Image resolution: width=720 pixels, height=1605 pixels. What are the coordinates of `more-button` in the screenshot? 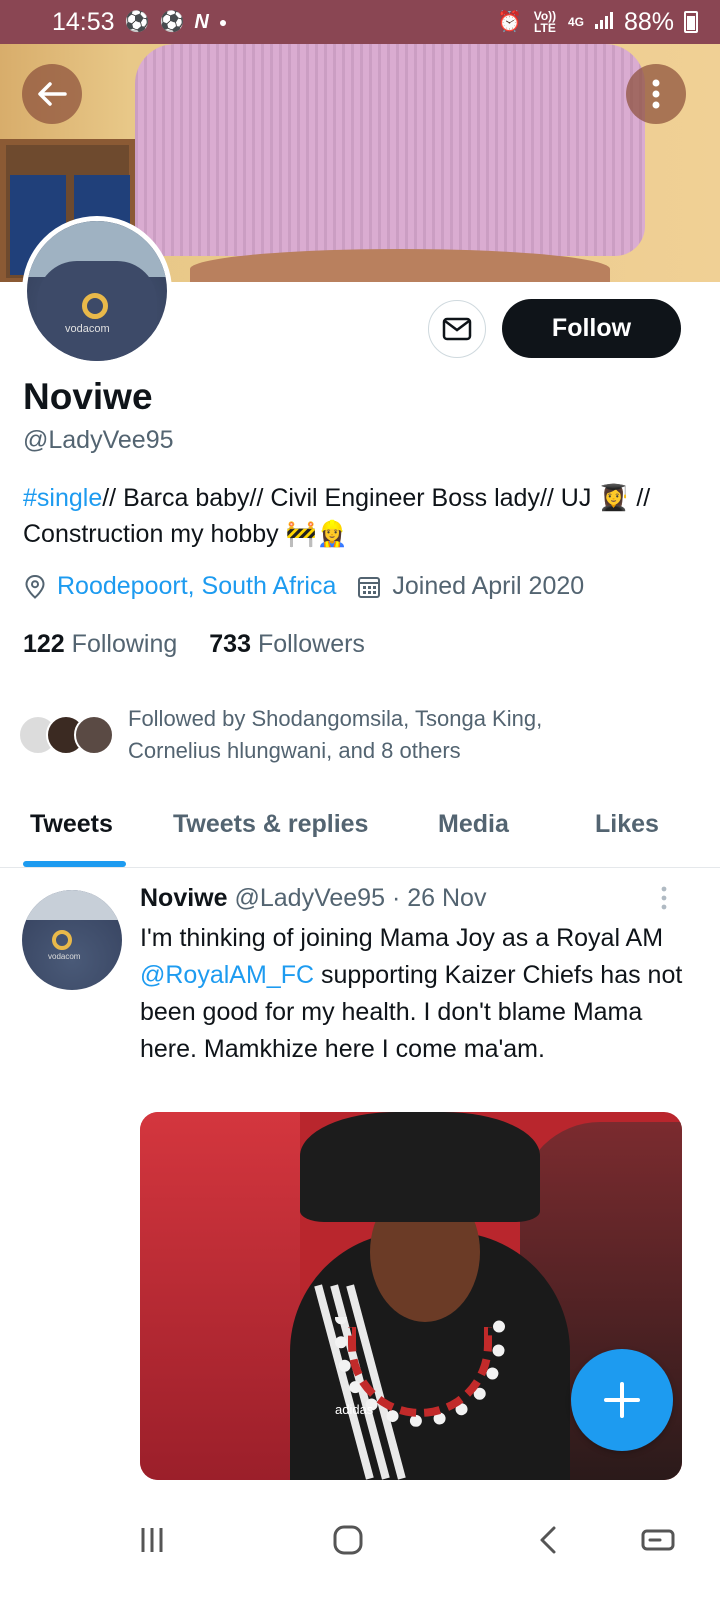 It's located at (656, 94).